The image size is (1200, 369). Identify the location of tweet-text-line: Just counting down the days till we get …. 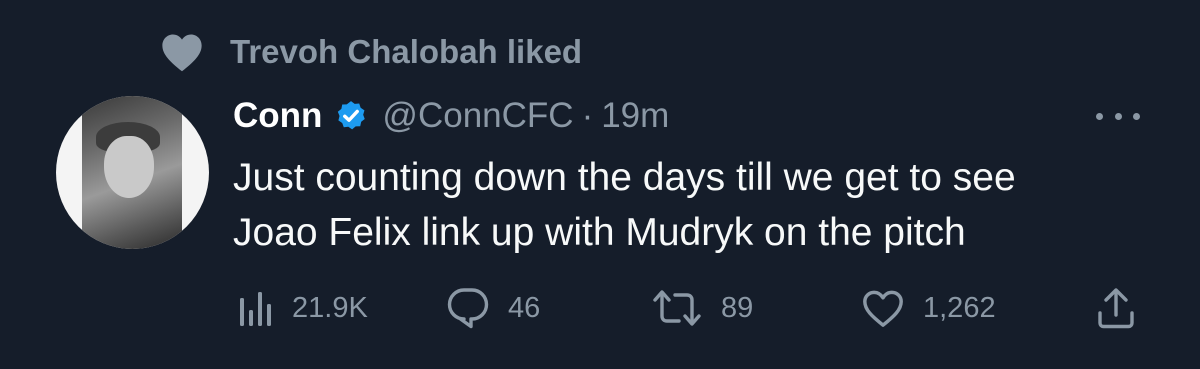
(624, 177).